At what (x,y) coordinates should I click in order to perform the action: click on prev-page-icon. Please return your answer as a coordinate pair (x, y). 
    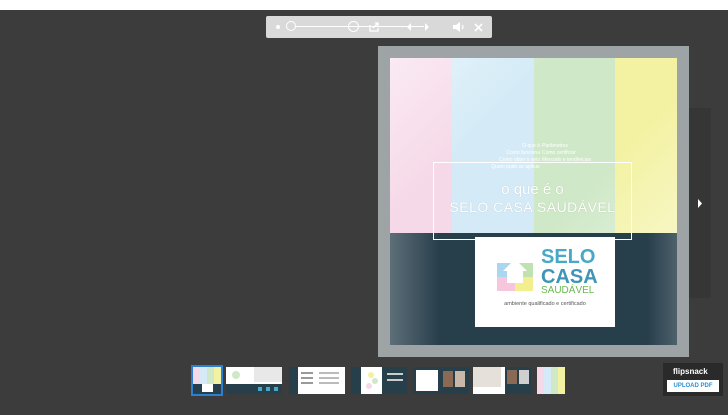
    Looking at the image, I should click on (409, 27).